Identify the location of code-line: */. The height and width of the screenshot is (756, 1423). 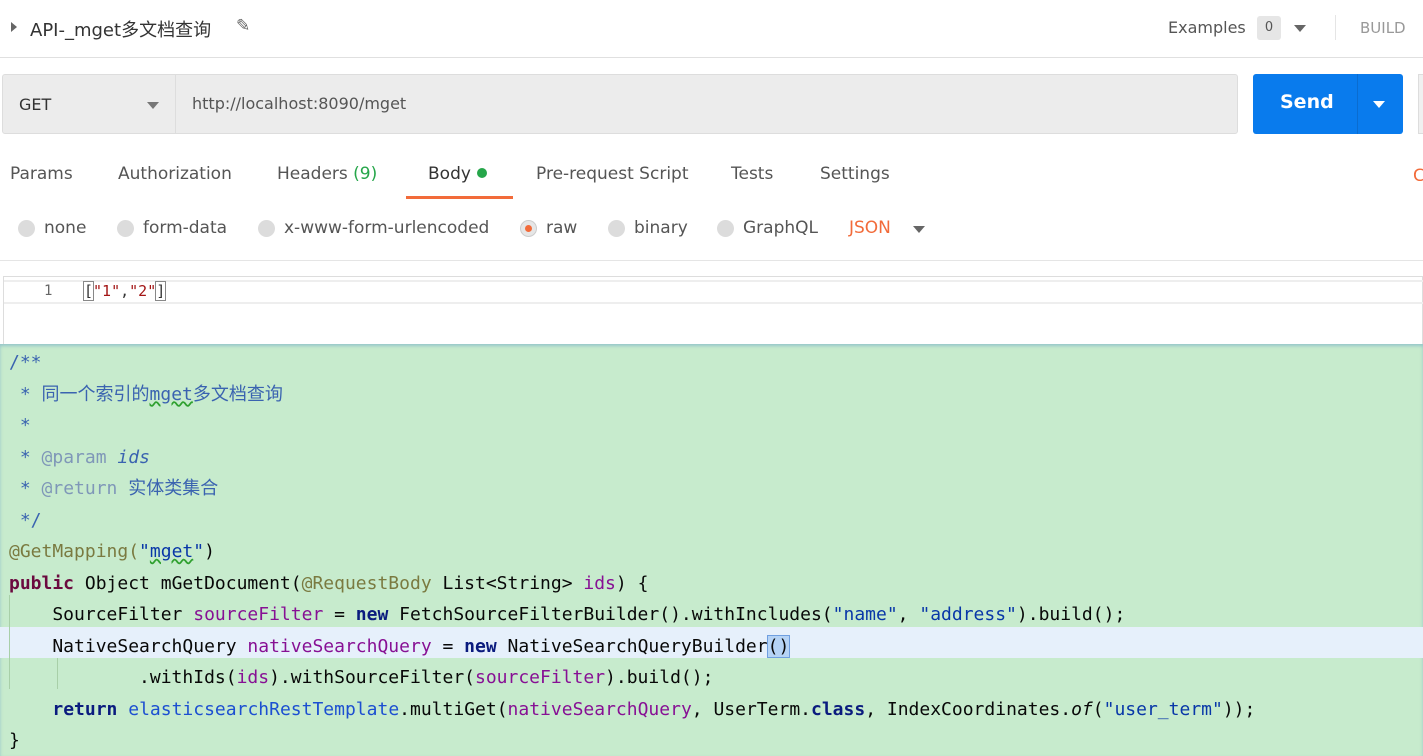
(25, 520).